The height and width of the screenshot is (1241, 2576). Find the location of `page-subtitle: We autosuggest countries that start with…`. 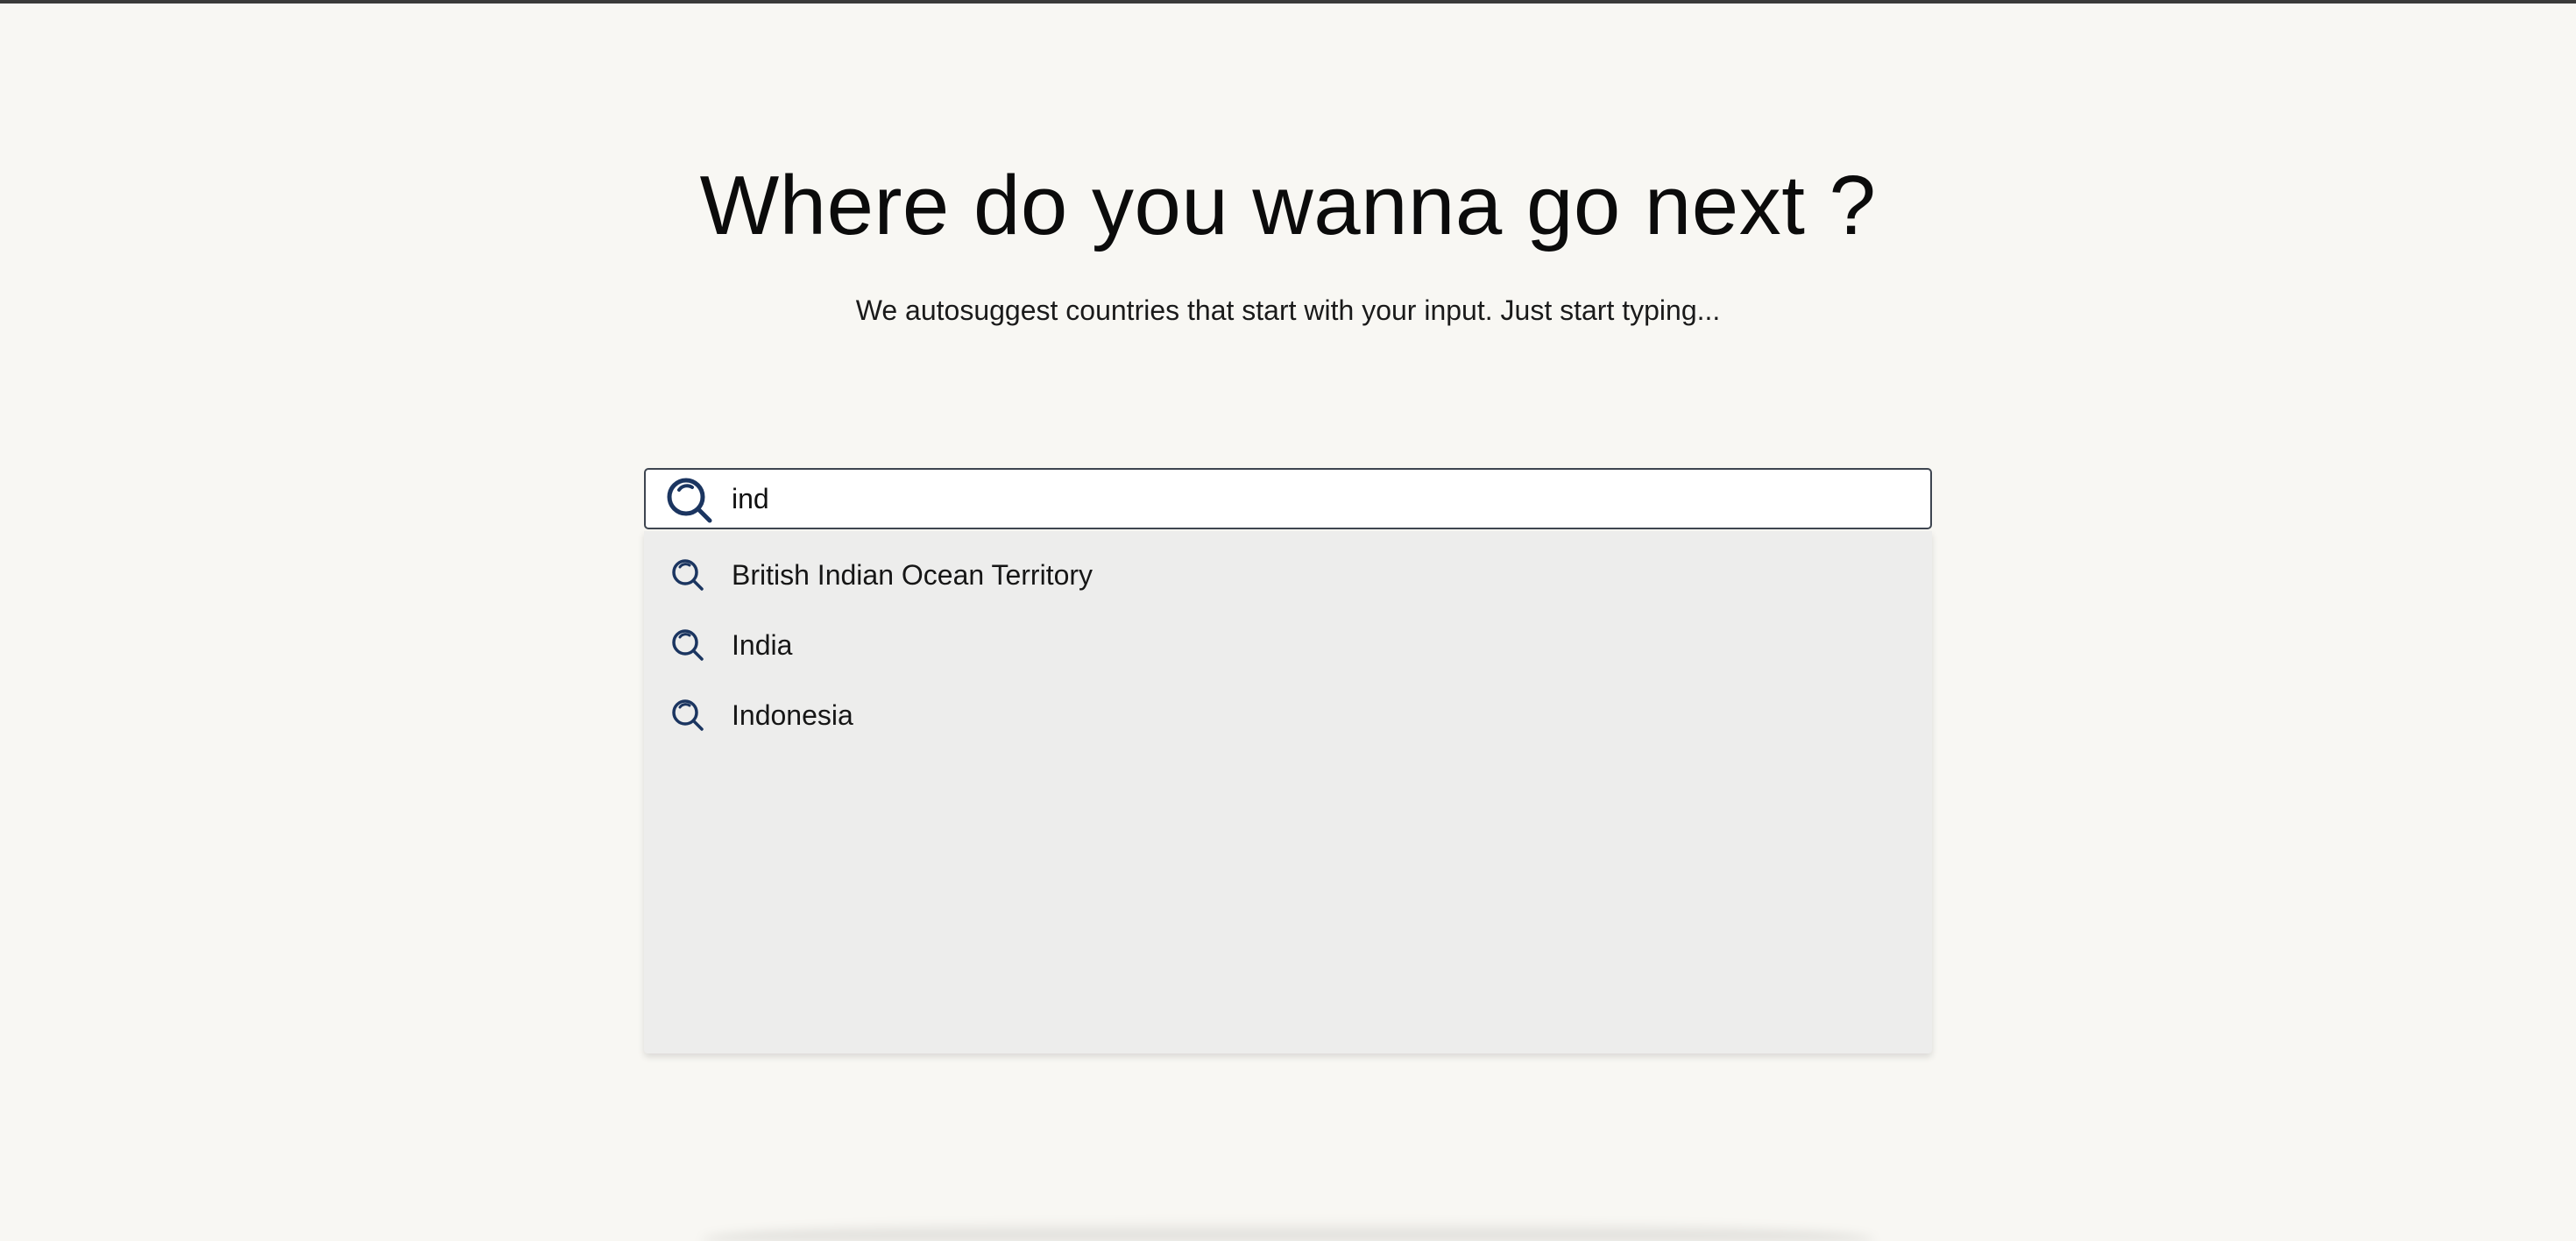

page-subtitle: We autosuggest countries that start with… is located at coordinates (1288, 310).